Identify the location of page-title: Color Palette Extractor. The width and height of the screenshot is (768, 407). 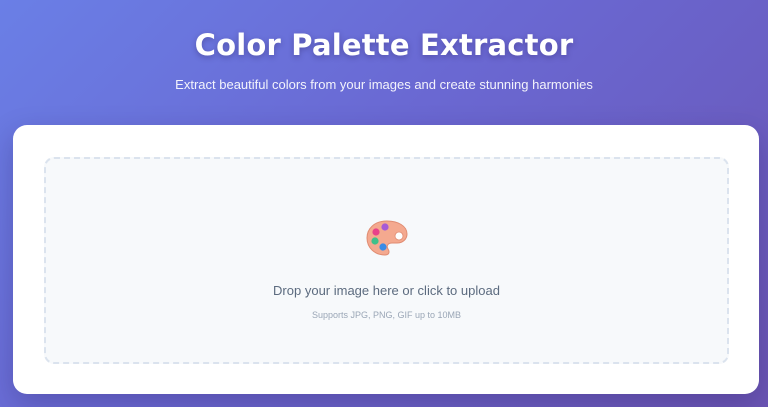
(384, 45).